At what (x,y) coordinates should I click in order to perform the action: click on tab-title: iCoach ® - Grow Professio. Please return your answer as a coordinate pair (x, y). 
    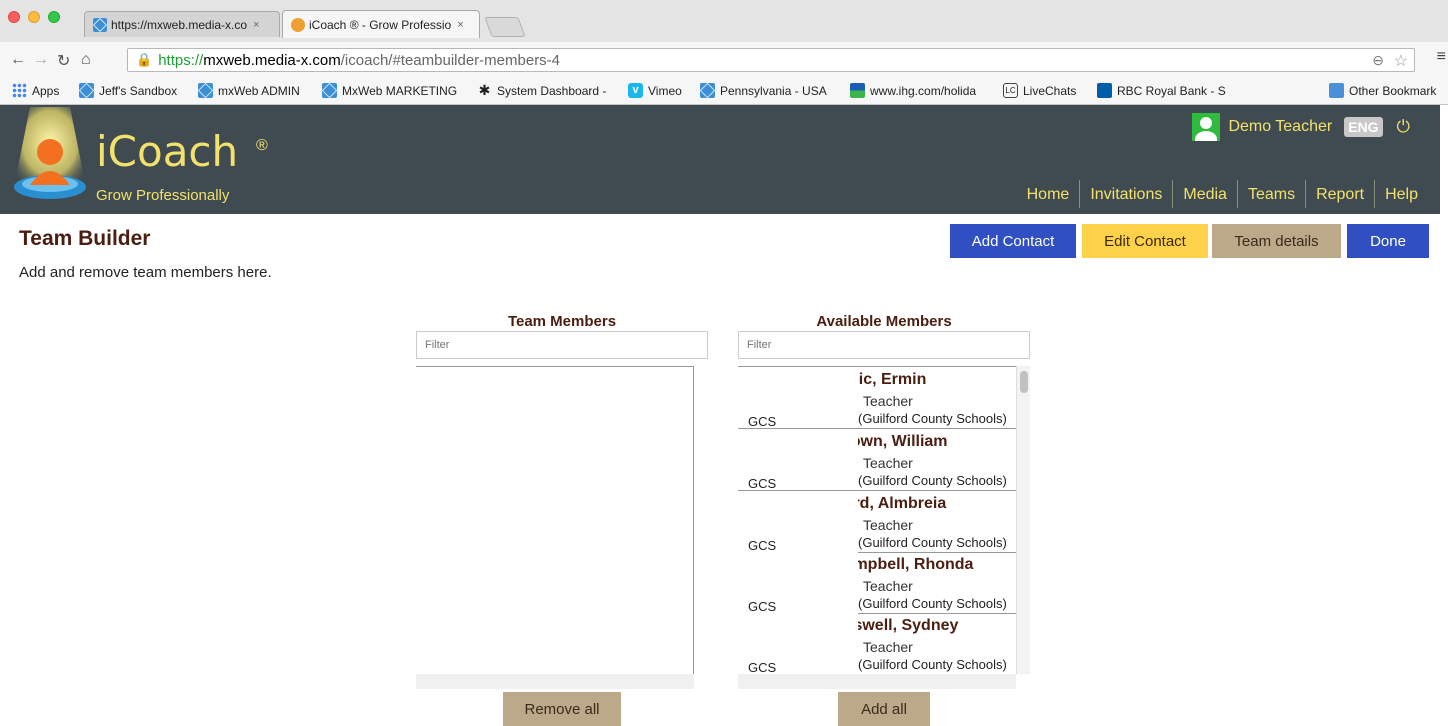
    Looking at the image, I should click on (380, 24).